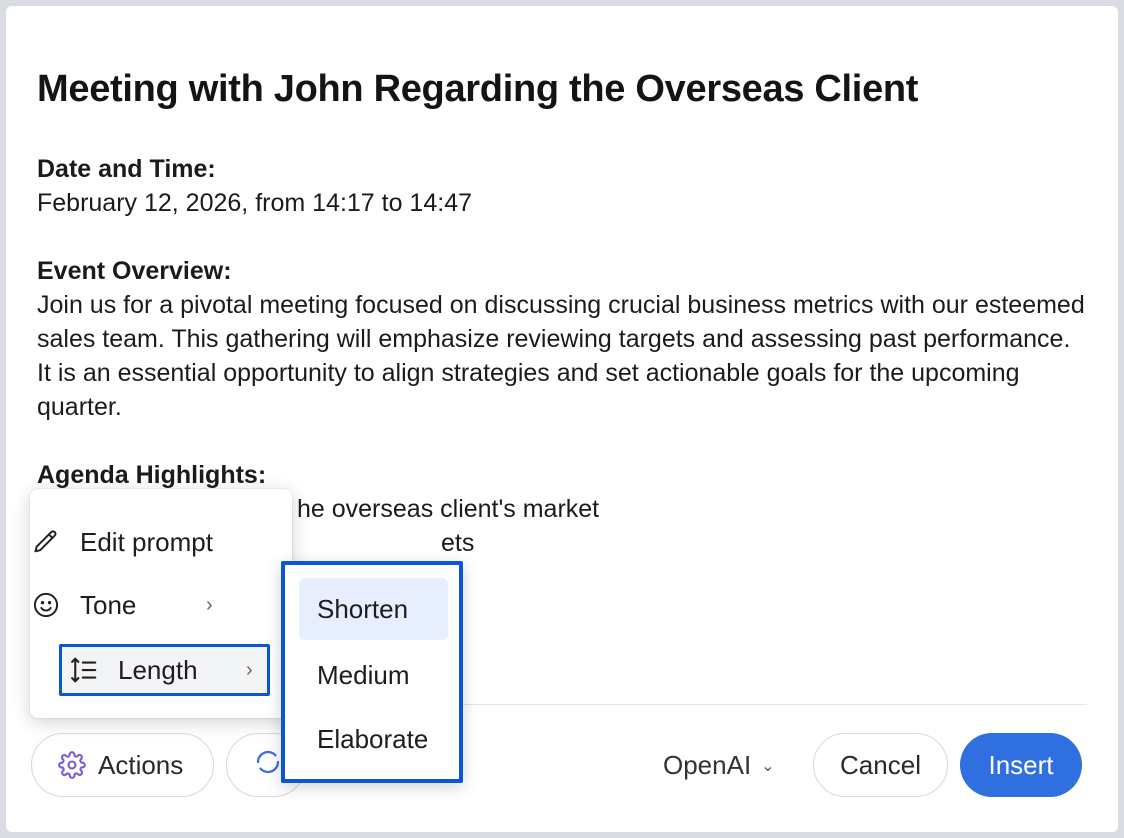 The image size is (1124, 838). What do you see at coordinates (46, 542) in the screenshot?
I see `pencil-icon` at bounding box center [46, 542].